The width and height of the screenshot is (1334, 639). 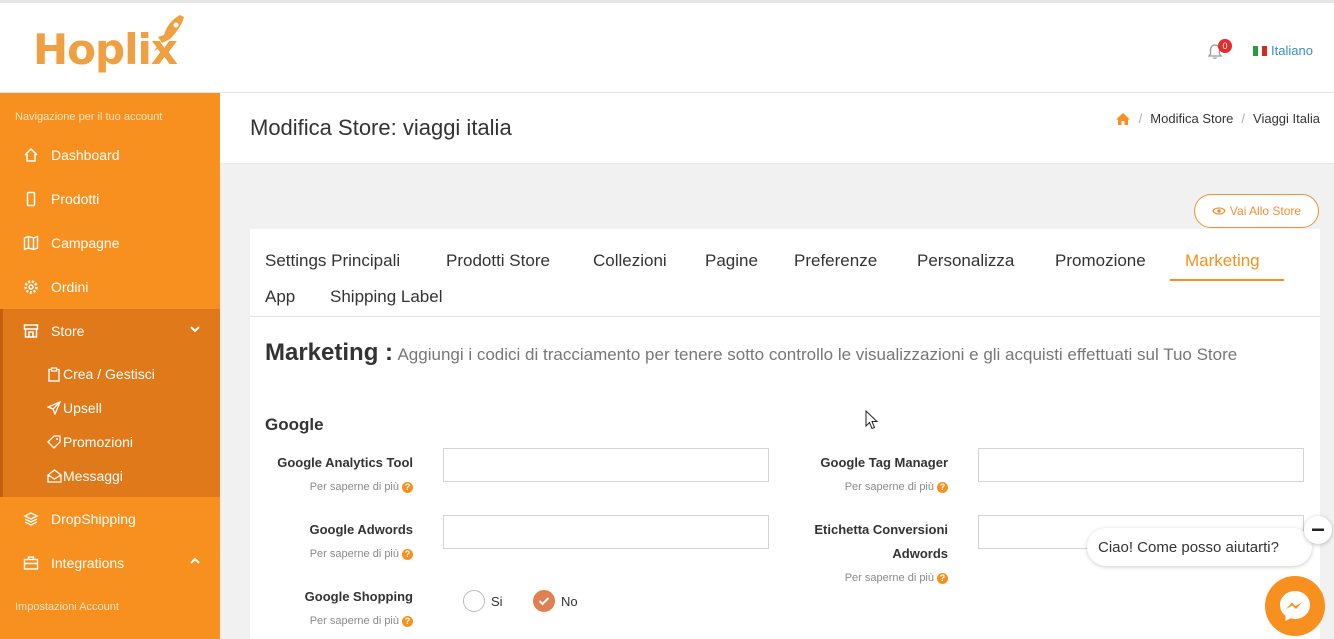 I want to click on sidebar-item-dropshipping: DropShipping, so click(x=110, y=519).